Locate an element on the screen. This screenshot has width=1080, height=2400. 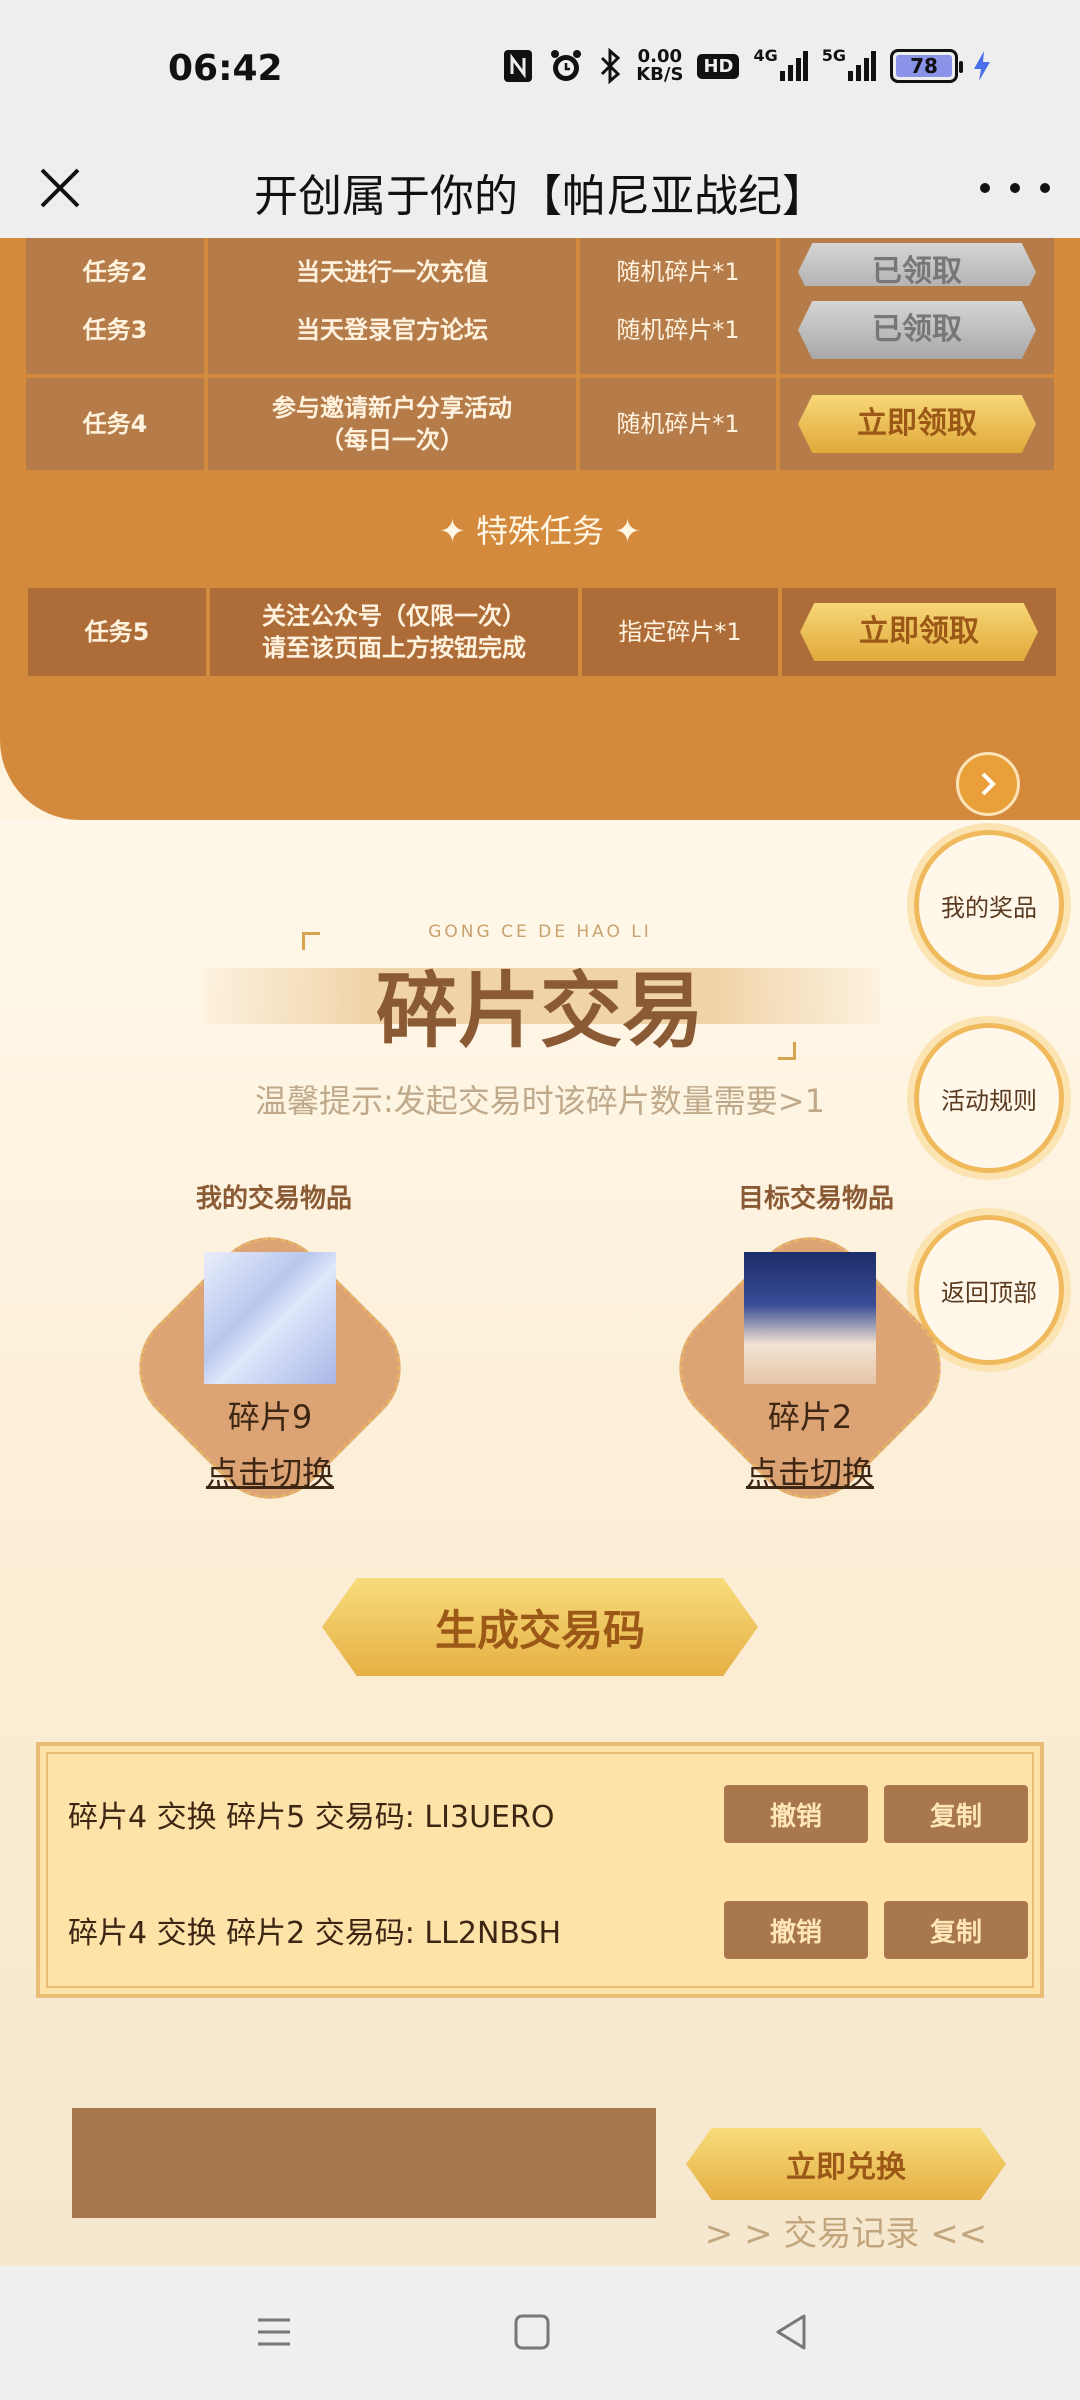
back-to-top-button: 返回顶部 is located at coordinates (989, 1290).